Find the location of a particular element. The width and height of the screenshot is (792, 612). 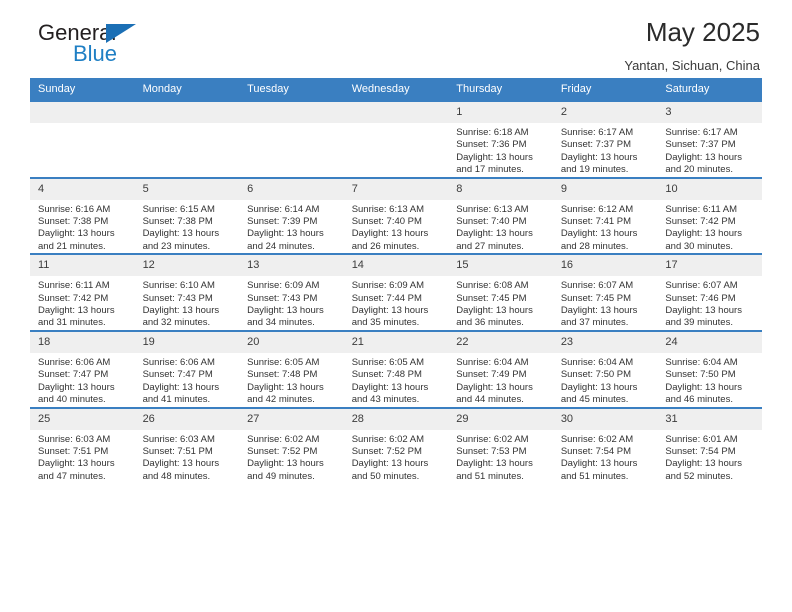

sunset-time: Sunset: 7:54 PM is located at coordinates (596, 451).